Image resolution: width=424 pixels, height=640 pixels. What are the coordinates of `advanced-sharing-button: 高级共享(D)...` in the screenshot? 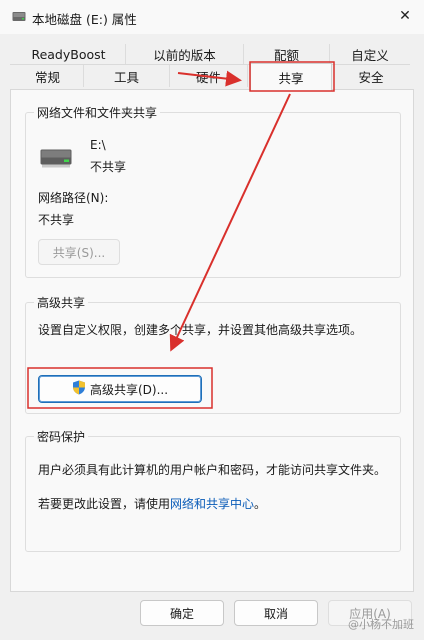 It's located at (120, 389).